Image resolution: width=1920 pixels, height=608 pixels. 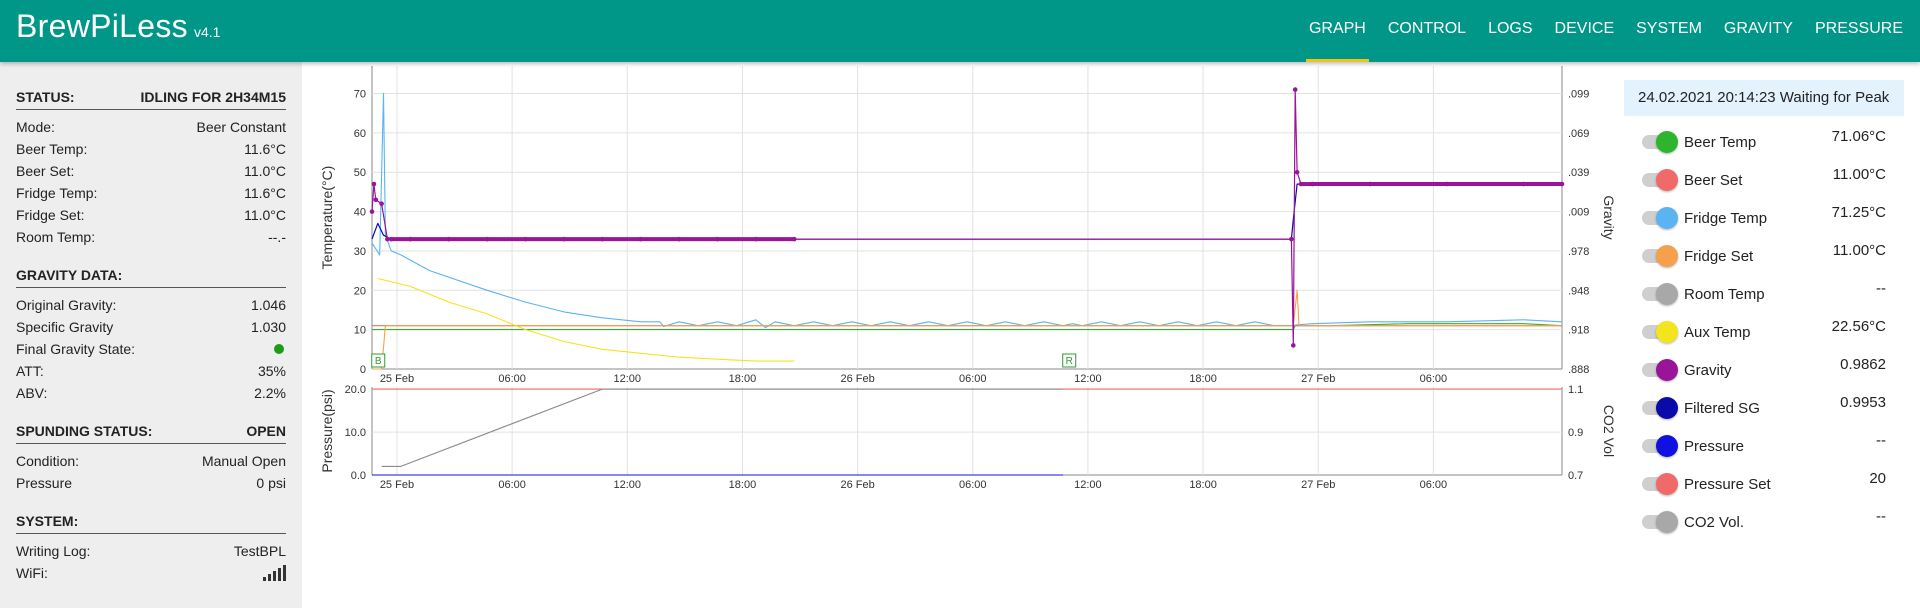 I want to click on legend-item: Gravity 0.9862, so click(x=1764, y=371).